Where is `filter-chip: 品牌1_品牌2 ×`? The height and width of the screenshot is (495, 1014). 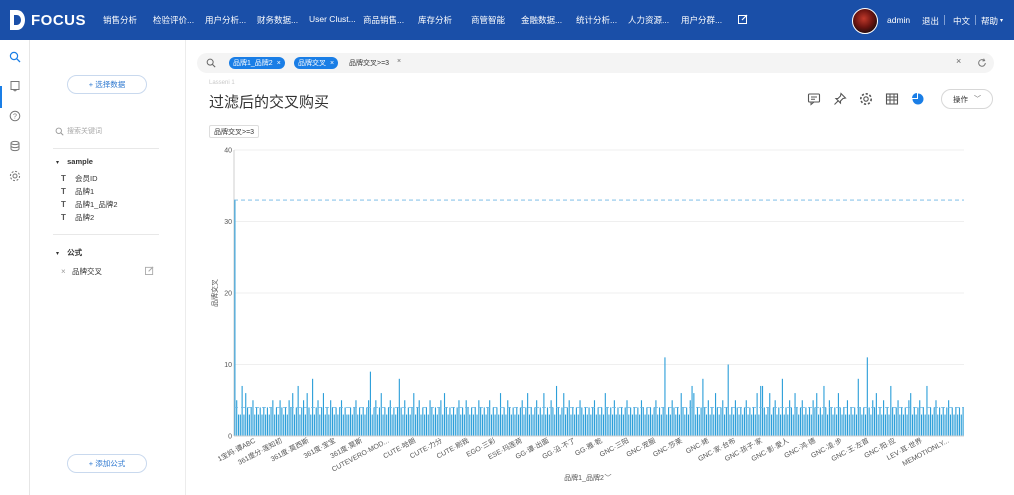 filter-chip: 品牌1_品牌2 × is located at coordinates (257, 63).